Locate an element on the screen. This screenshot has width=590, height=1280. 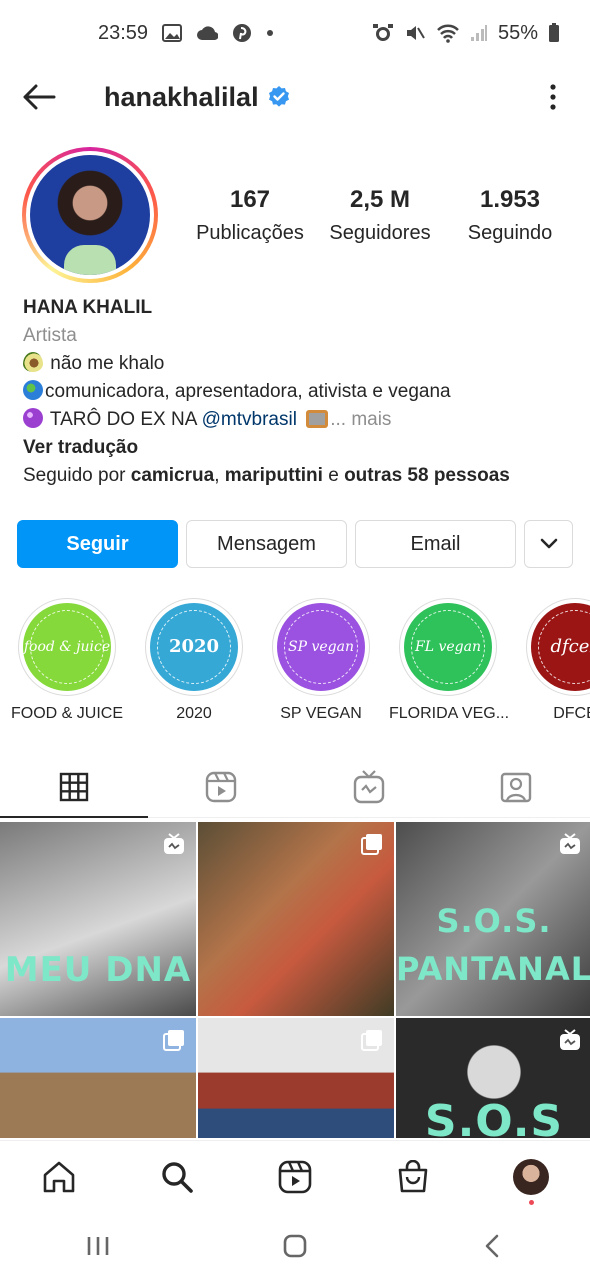
profile-actions: Seguir Mensagem Email is located at coordinates (295, 544).